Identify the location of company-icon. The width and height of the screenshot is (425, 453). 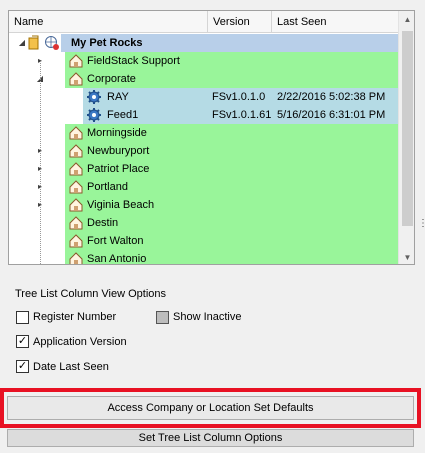
(35, 43).